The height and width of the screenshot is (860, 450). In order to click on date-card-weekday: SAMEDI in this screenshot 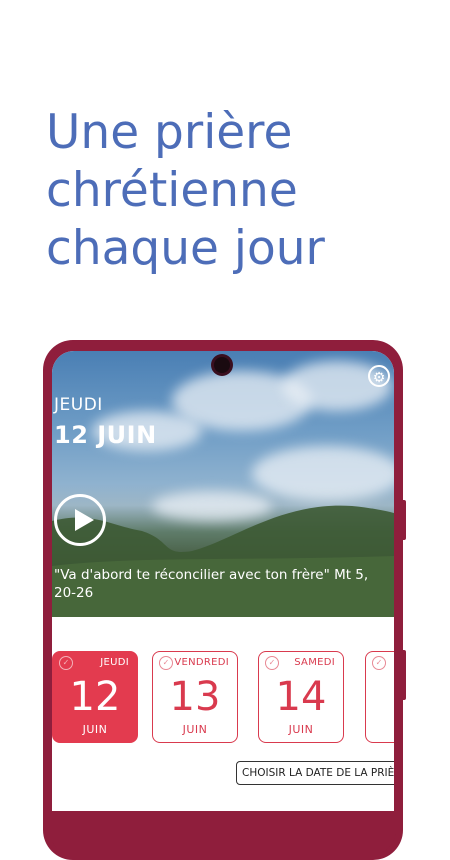, I will do `click(314, 662)`.